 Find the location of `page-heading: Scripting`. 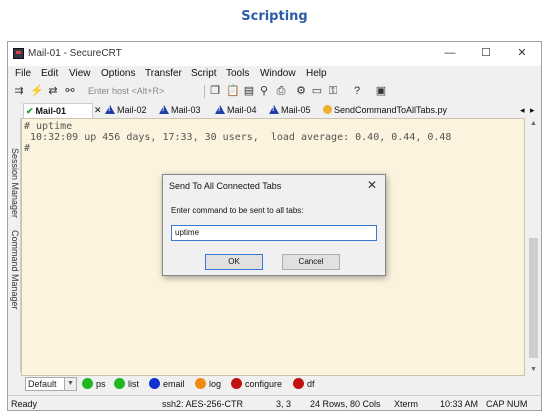

page-heading: Scripting is located at coordinates (274, 16).